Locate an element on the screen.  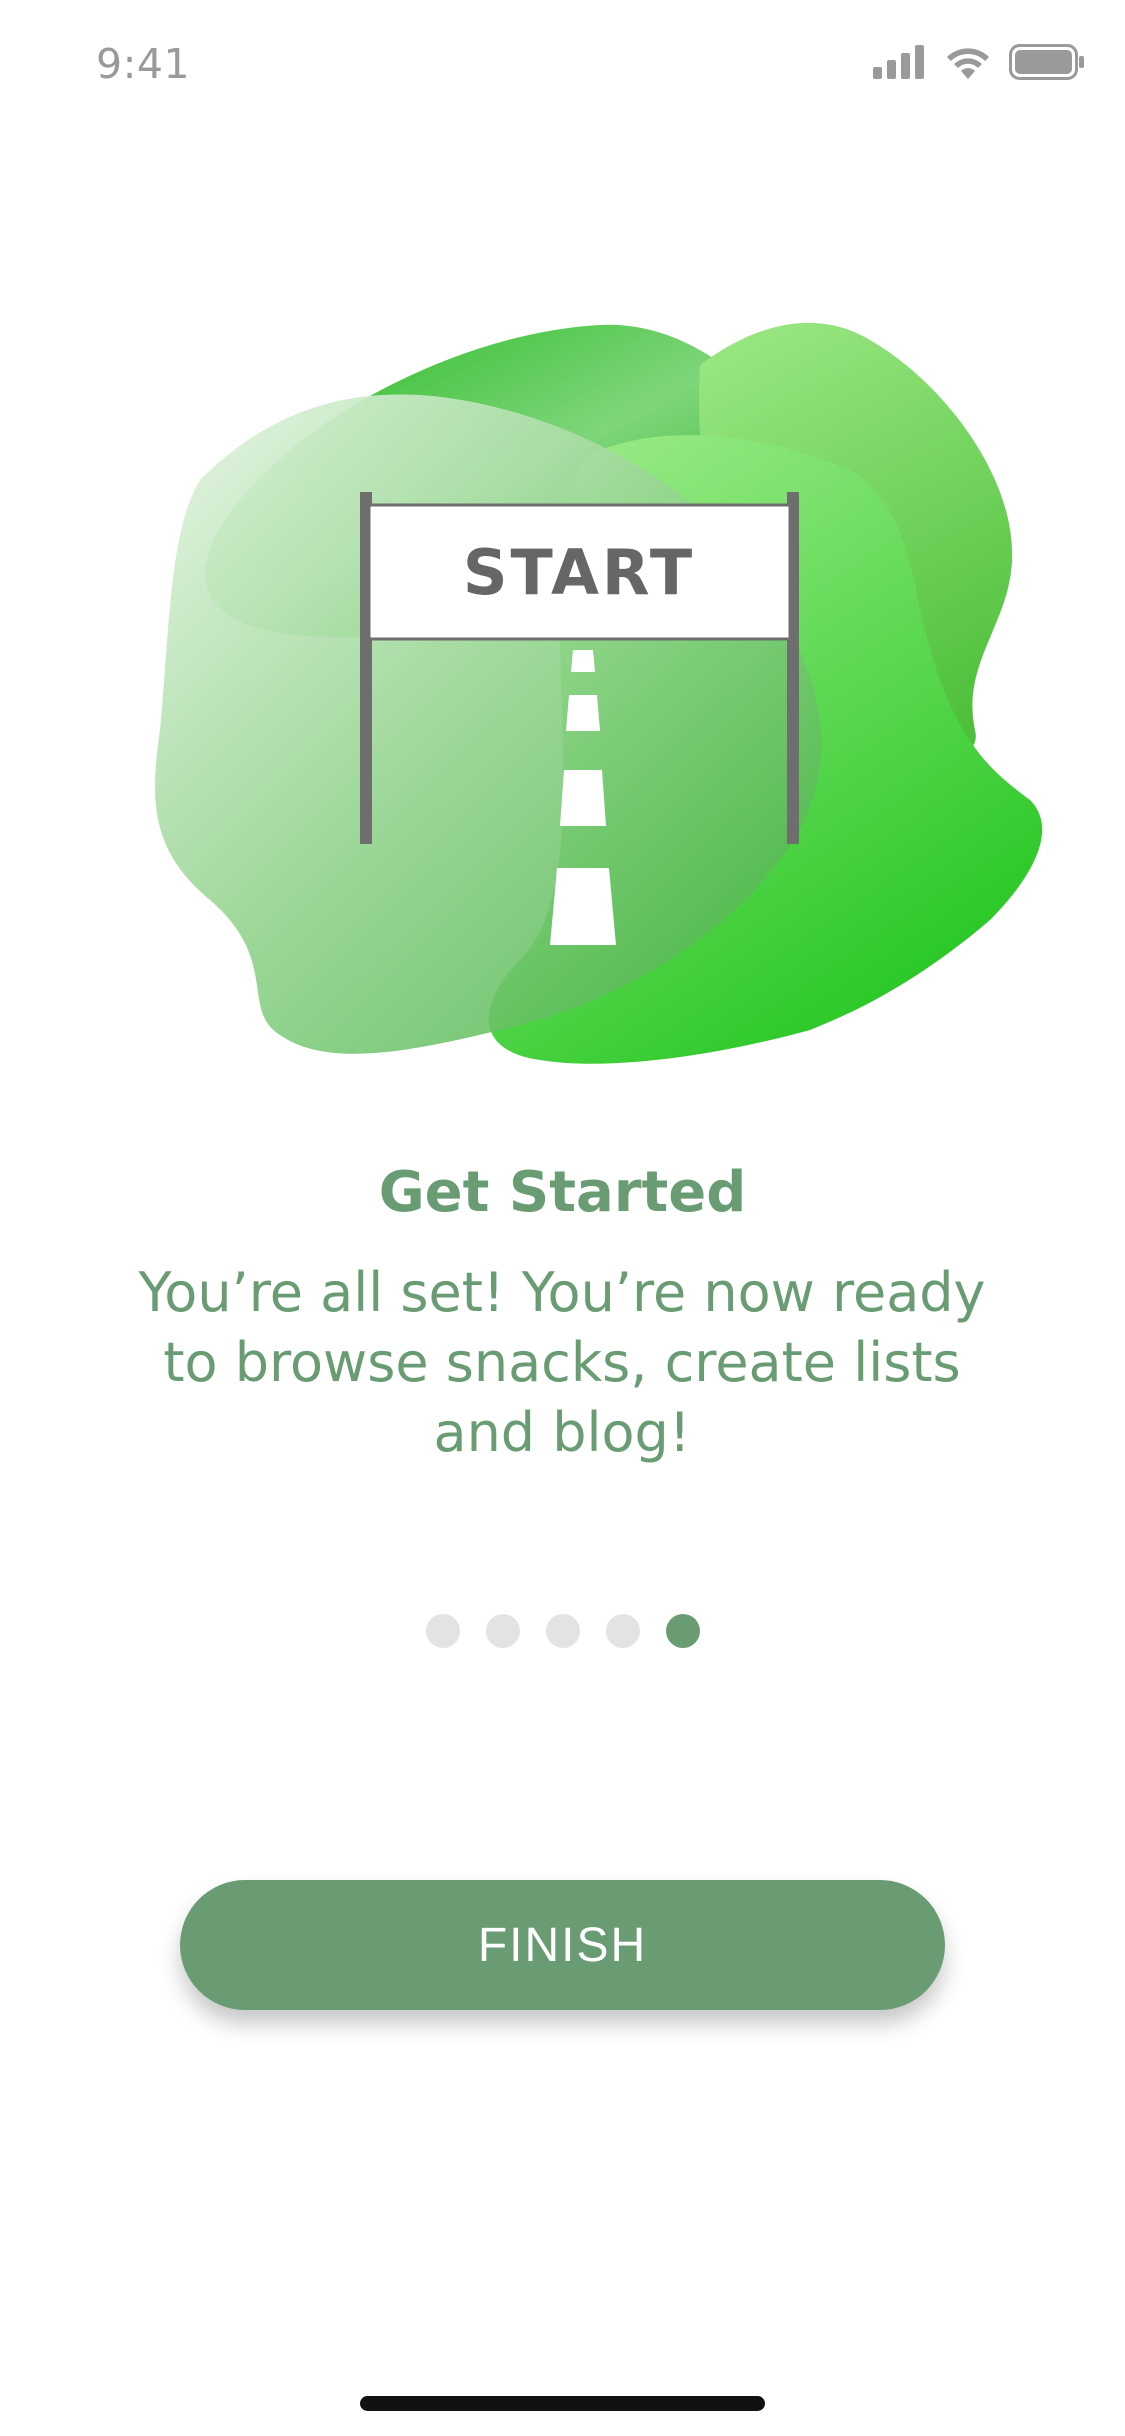
onboarding-title: Get Started is located at coordinates (562, 1192).